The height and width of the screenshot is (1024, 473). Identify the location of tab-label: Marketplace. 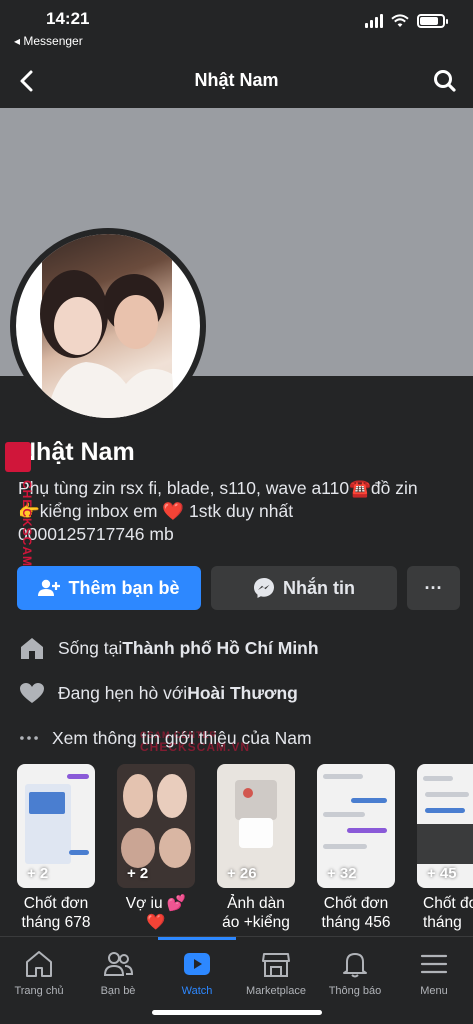
(276, 991).